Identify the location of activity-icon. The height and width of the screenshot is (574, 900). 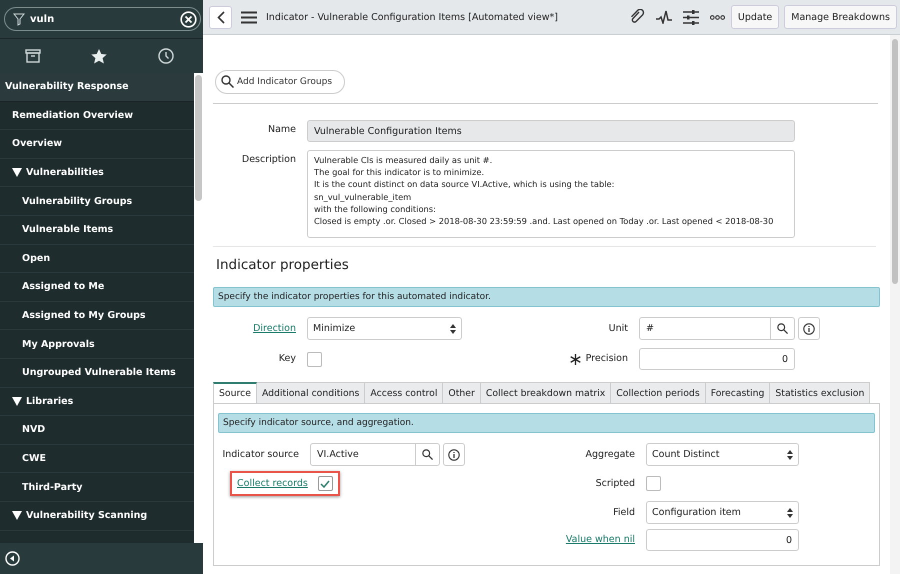
(664, 17).